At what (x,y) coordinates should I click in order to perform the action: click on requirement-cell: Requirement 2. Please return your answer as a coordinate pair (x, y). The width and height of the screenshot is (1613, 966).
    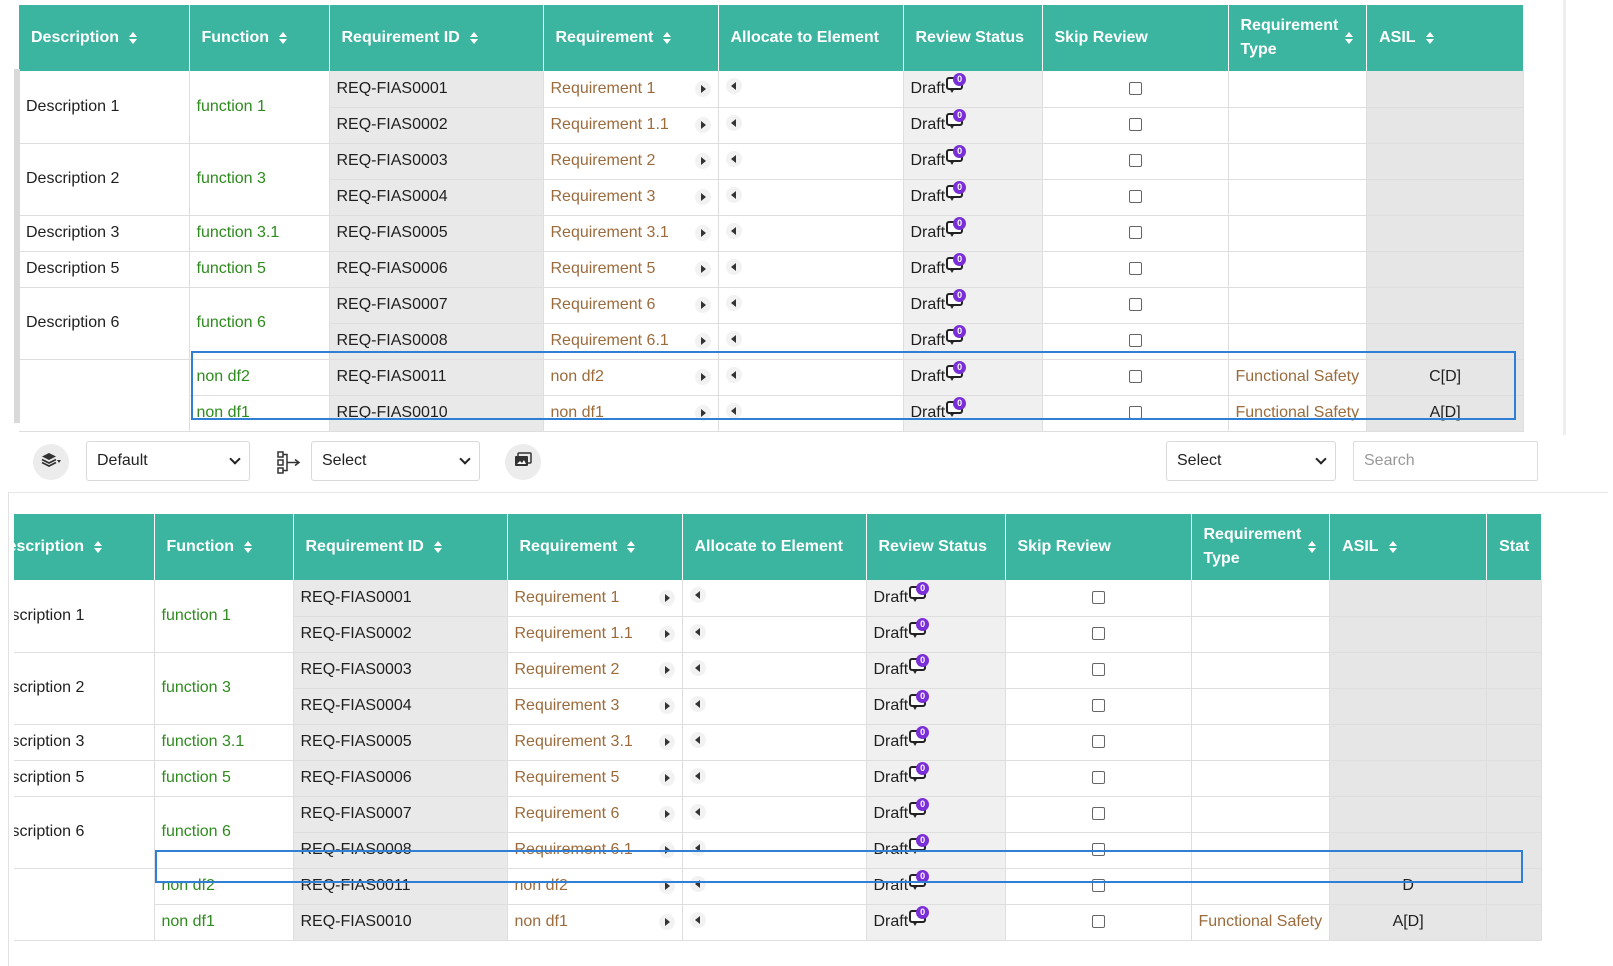
    Looking at the image, I should click on (595, 670).